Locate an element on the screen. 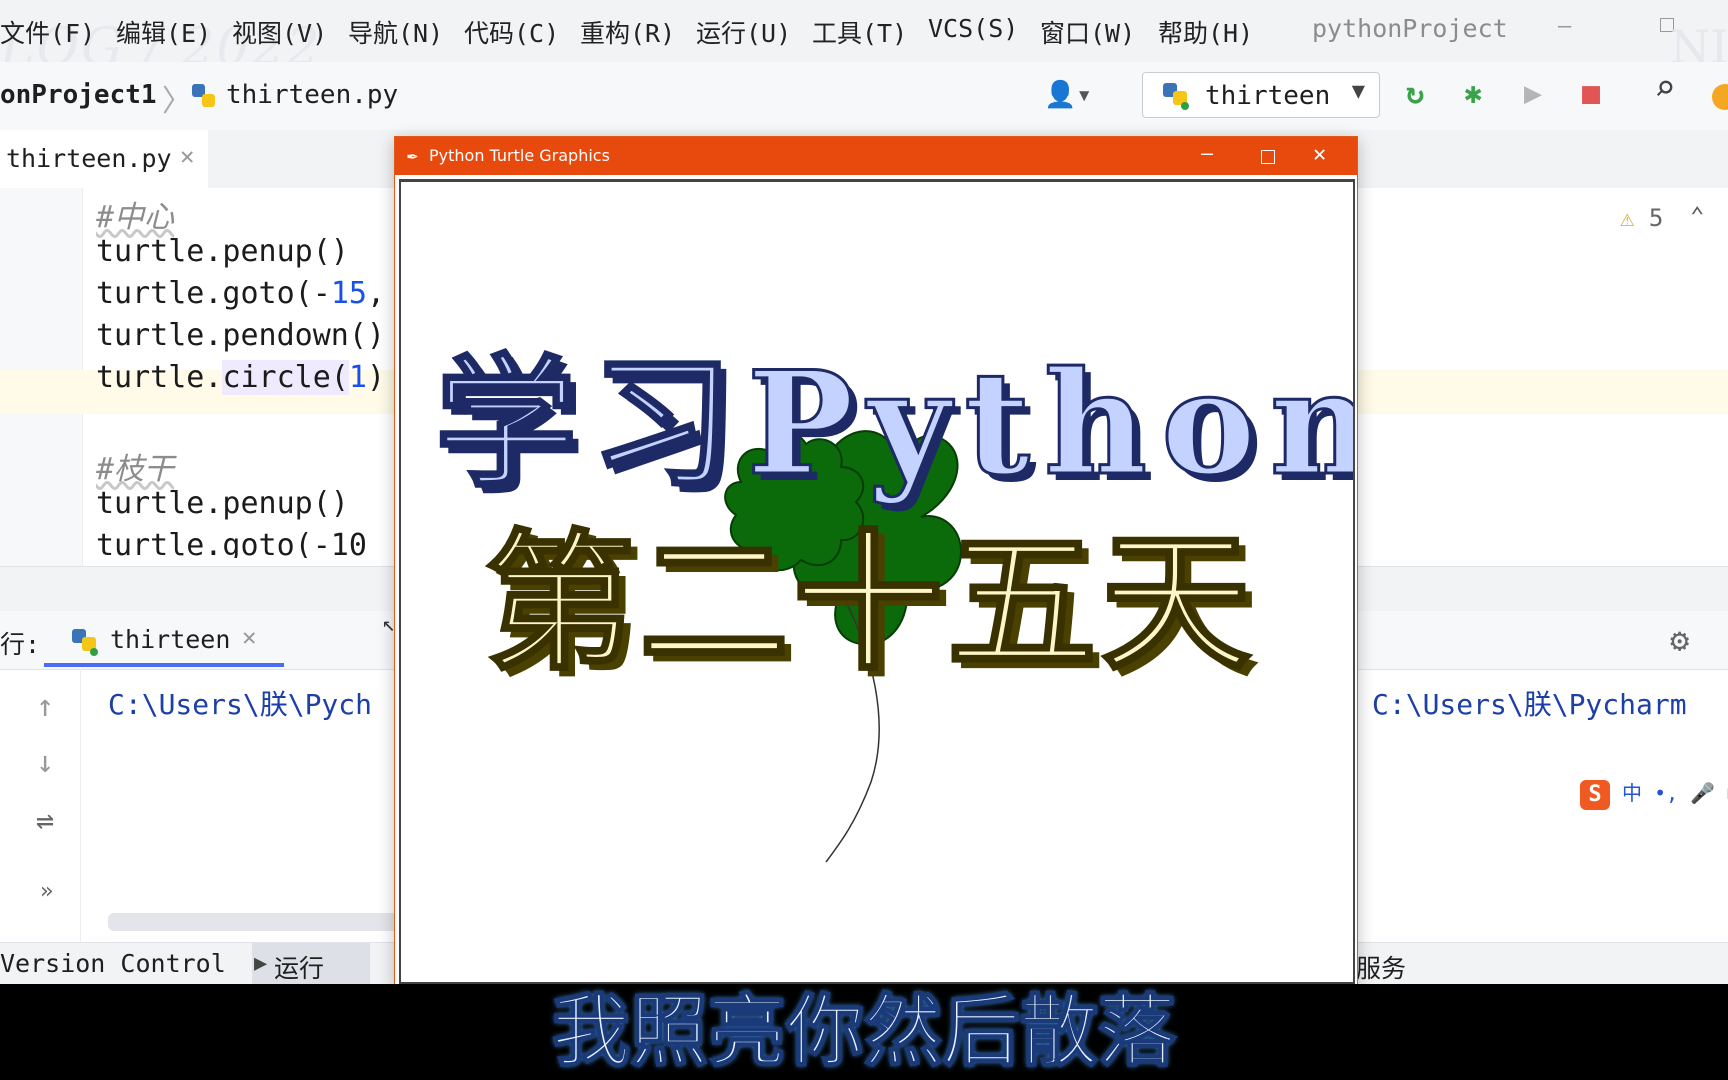 The height and width of the screenshot is (1080, 1728). window-minimize-button: – is located at coordinates (1564, 26).